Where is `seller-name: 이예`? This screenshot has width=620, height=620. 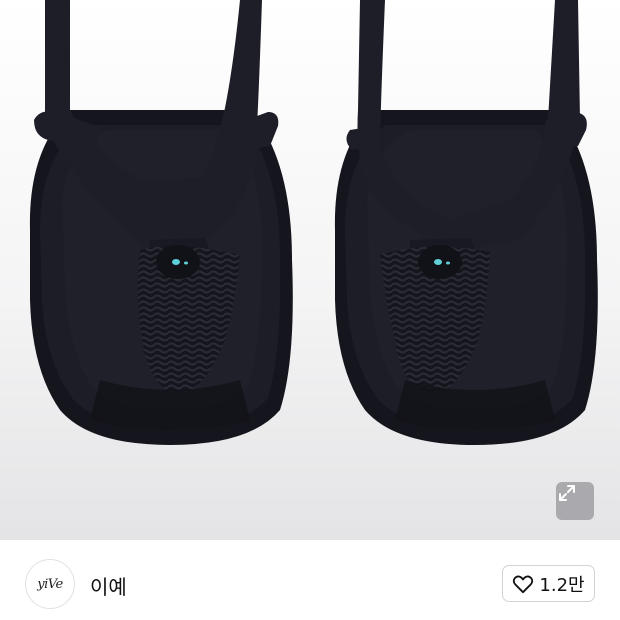
seller-name: 이예 is located at coordinates (108, 585).